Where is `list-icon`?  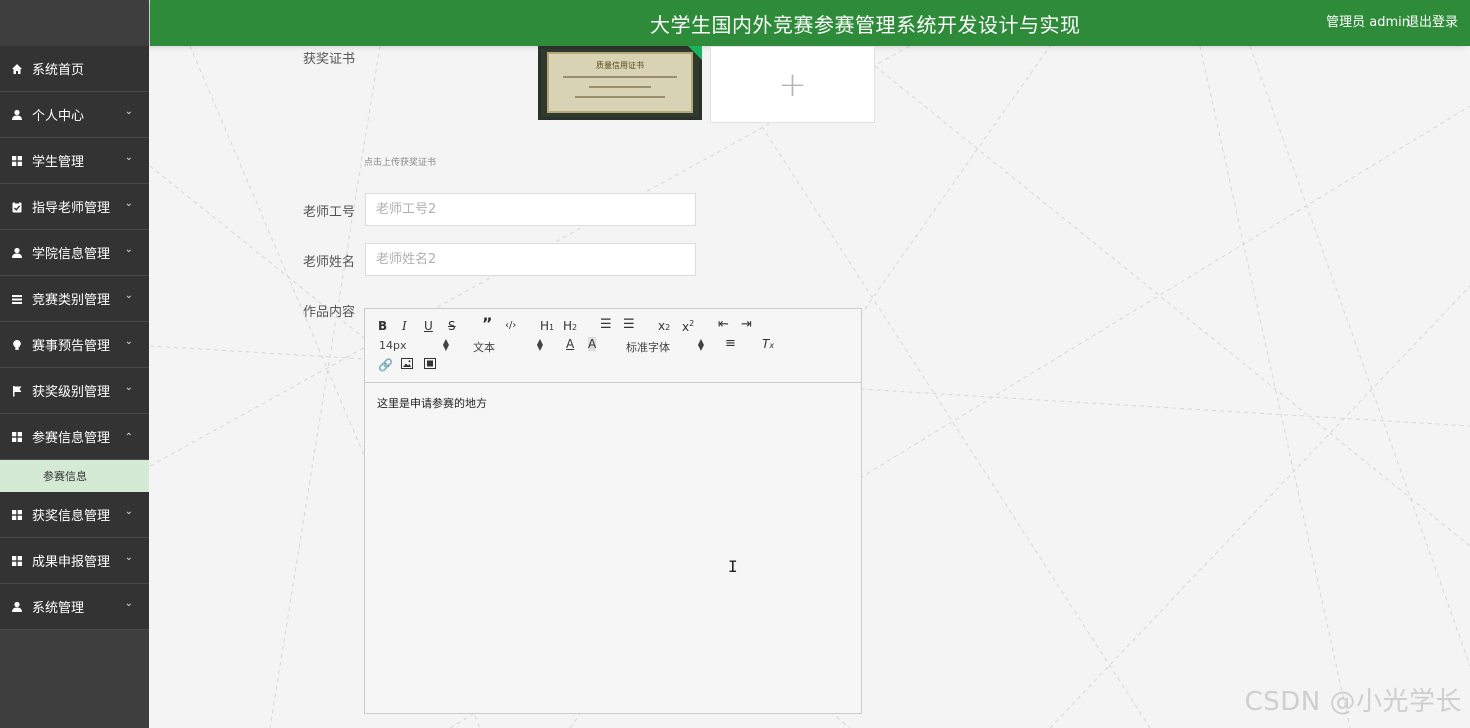 list-icon is located at coordinates (17, 299).